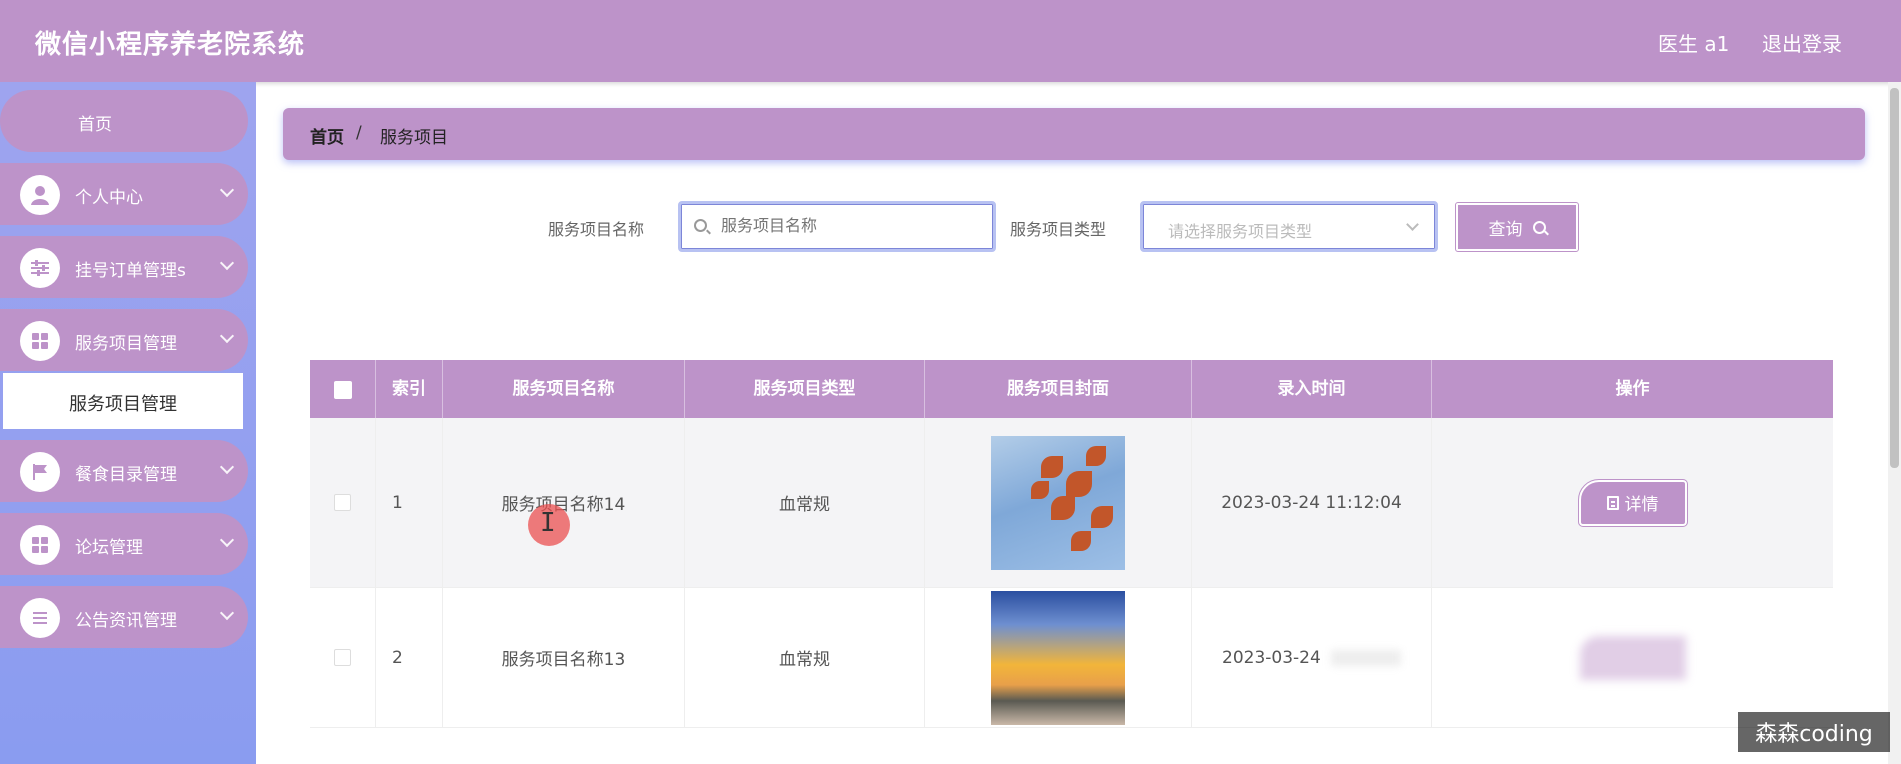 The width and height of the screenshot is (1901, 764). I want to click on scrollbar-thumb, so click(1894, 278).